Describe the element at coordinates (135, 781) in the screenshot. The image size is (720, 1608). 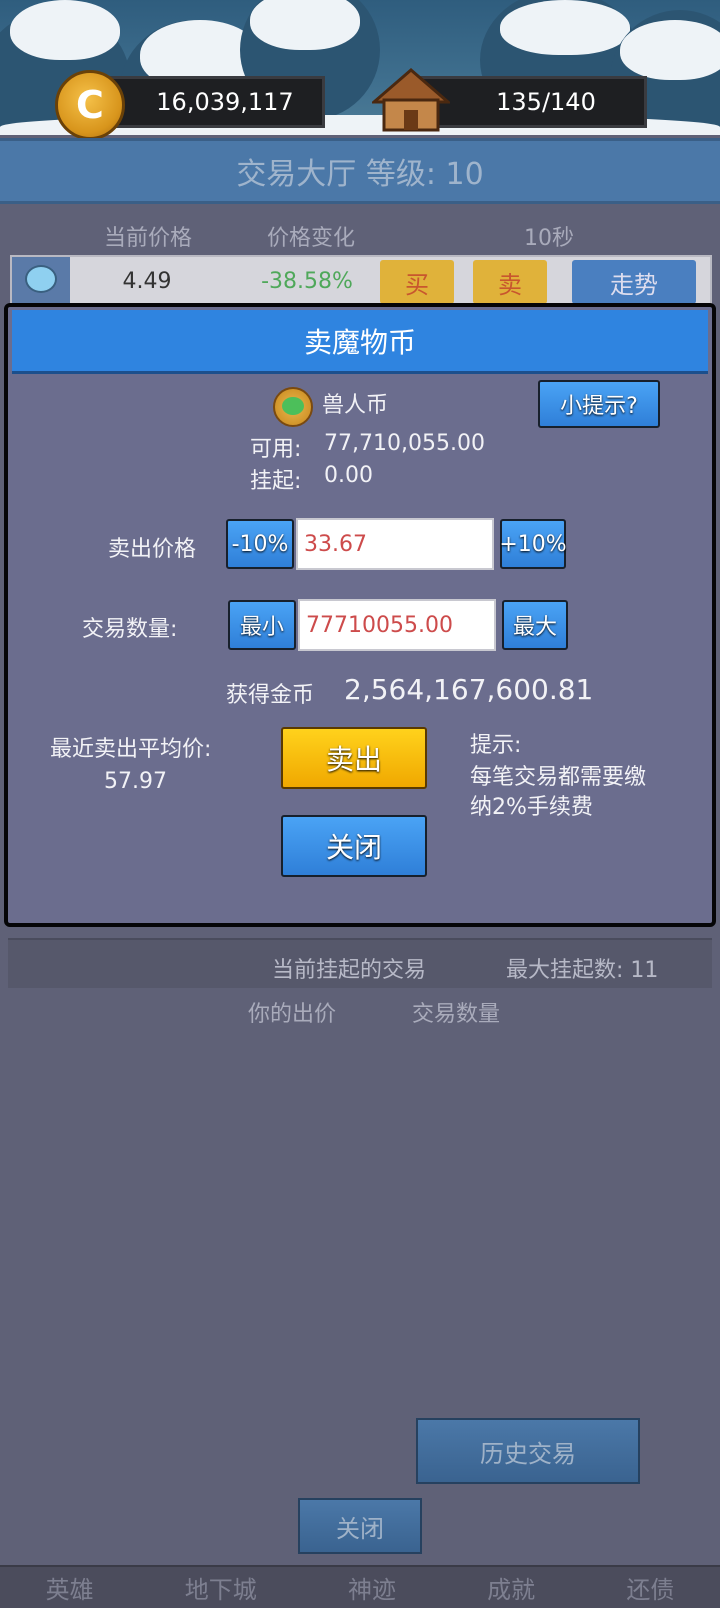
I see `recent-average-value: 57.97` at that location.